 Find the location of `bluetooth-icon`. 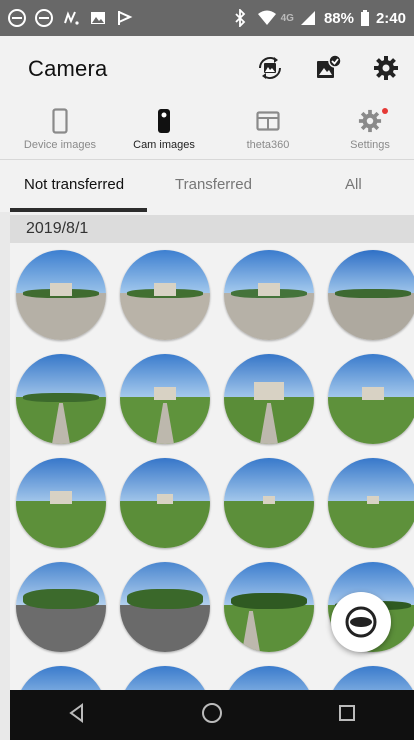

bluetooth-icon is located at coordinates (242, 18).